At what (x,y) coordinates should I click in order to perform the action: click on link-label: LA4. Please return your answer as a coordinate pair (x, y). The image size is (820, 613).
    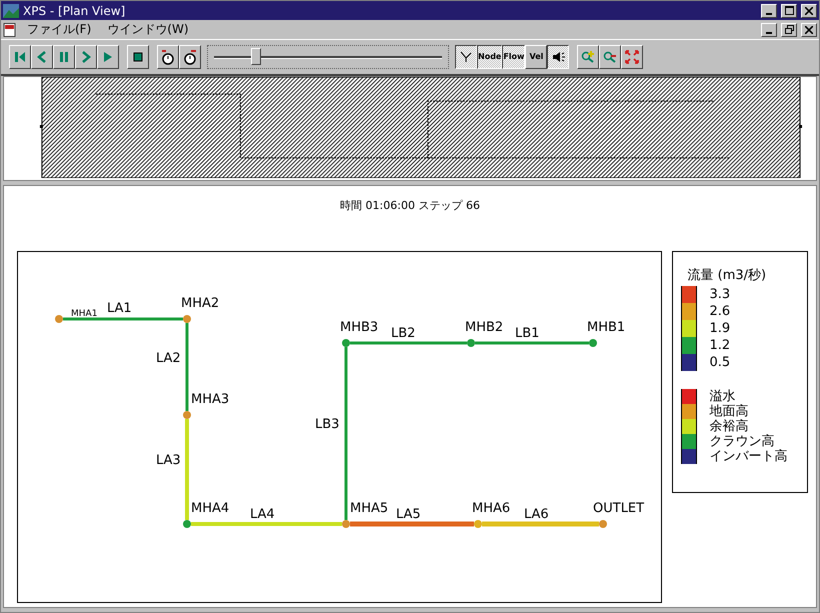
    Looking at the image, I should click on (262, 514).